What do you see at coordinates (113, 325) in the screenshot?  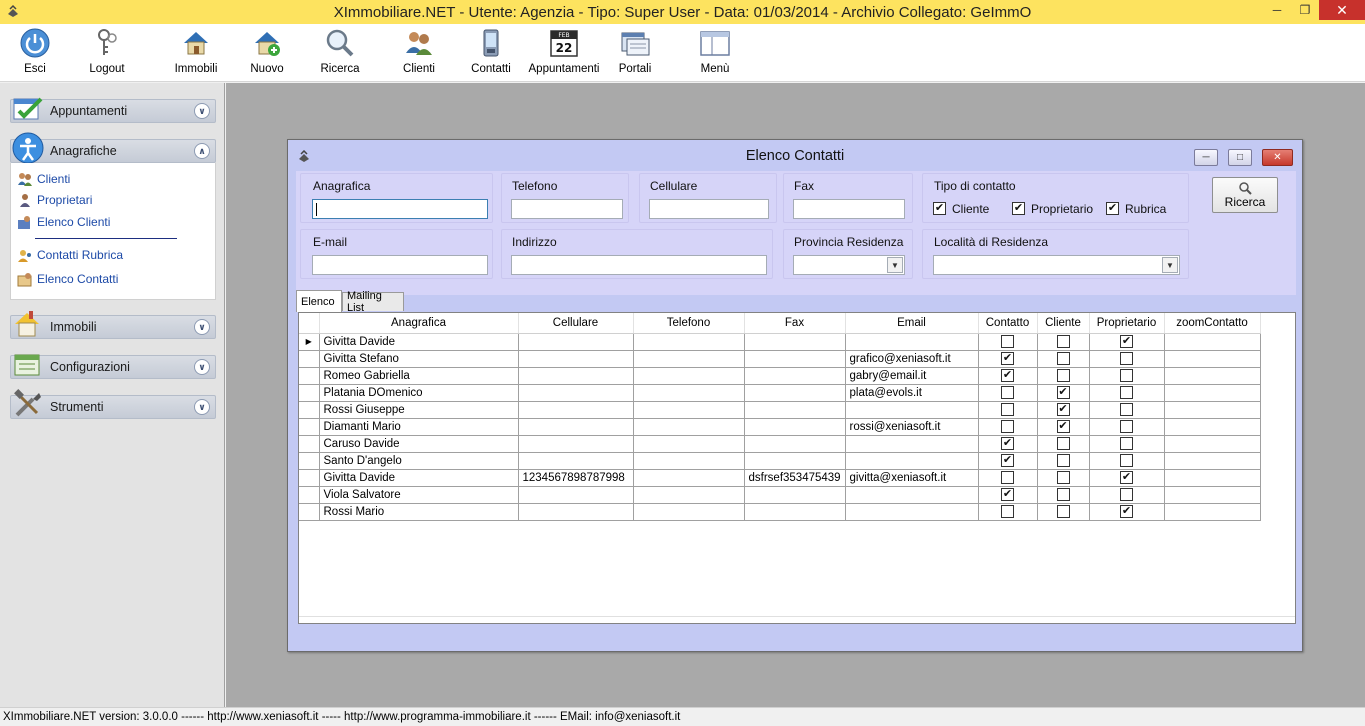 I see `sidebar-section-immobili: Immobili ∨` at bounding box center [113, 325].